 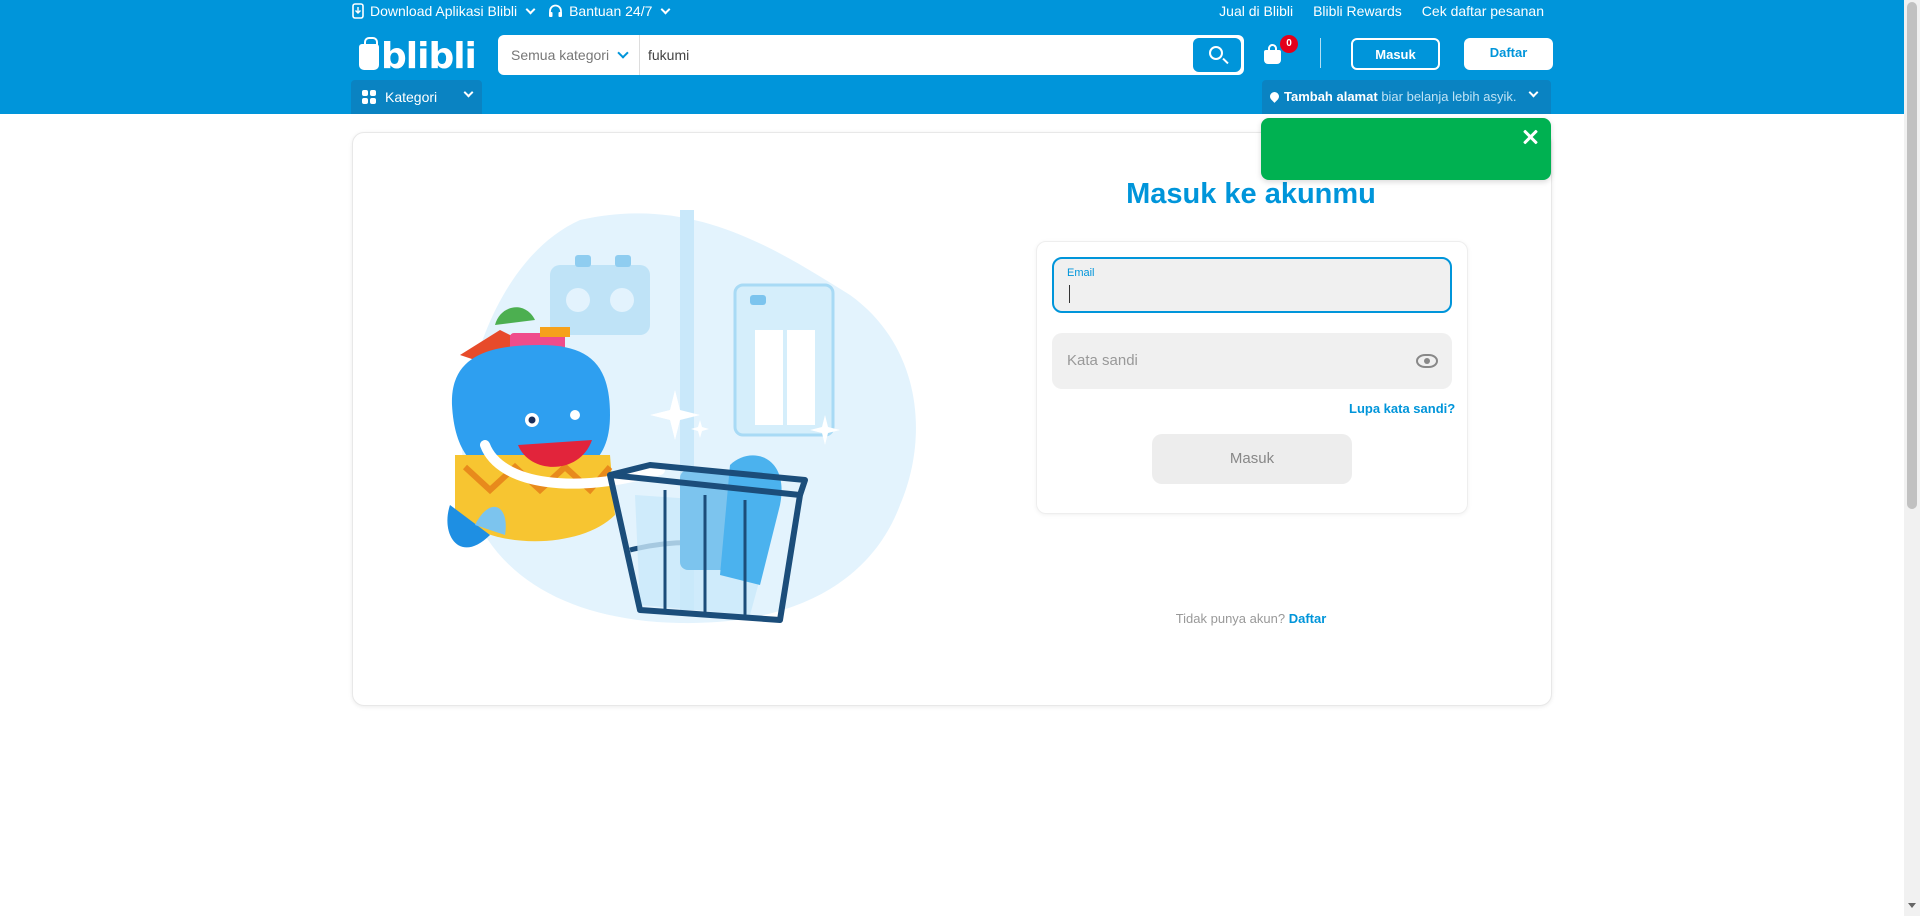 What do you see at coordinates (609, 11) in the screenshot?
I see `support-link: Bantuan 24/7` at bounding box center [609, 11].